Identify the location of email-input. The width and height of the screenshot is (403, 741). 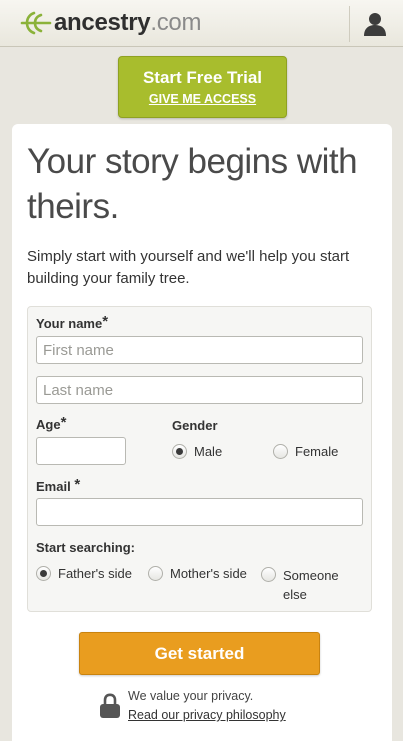
(199, 512).